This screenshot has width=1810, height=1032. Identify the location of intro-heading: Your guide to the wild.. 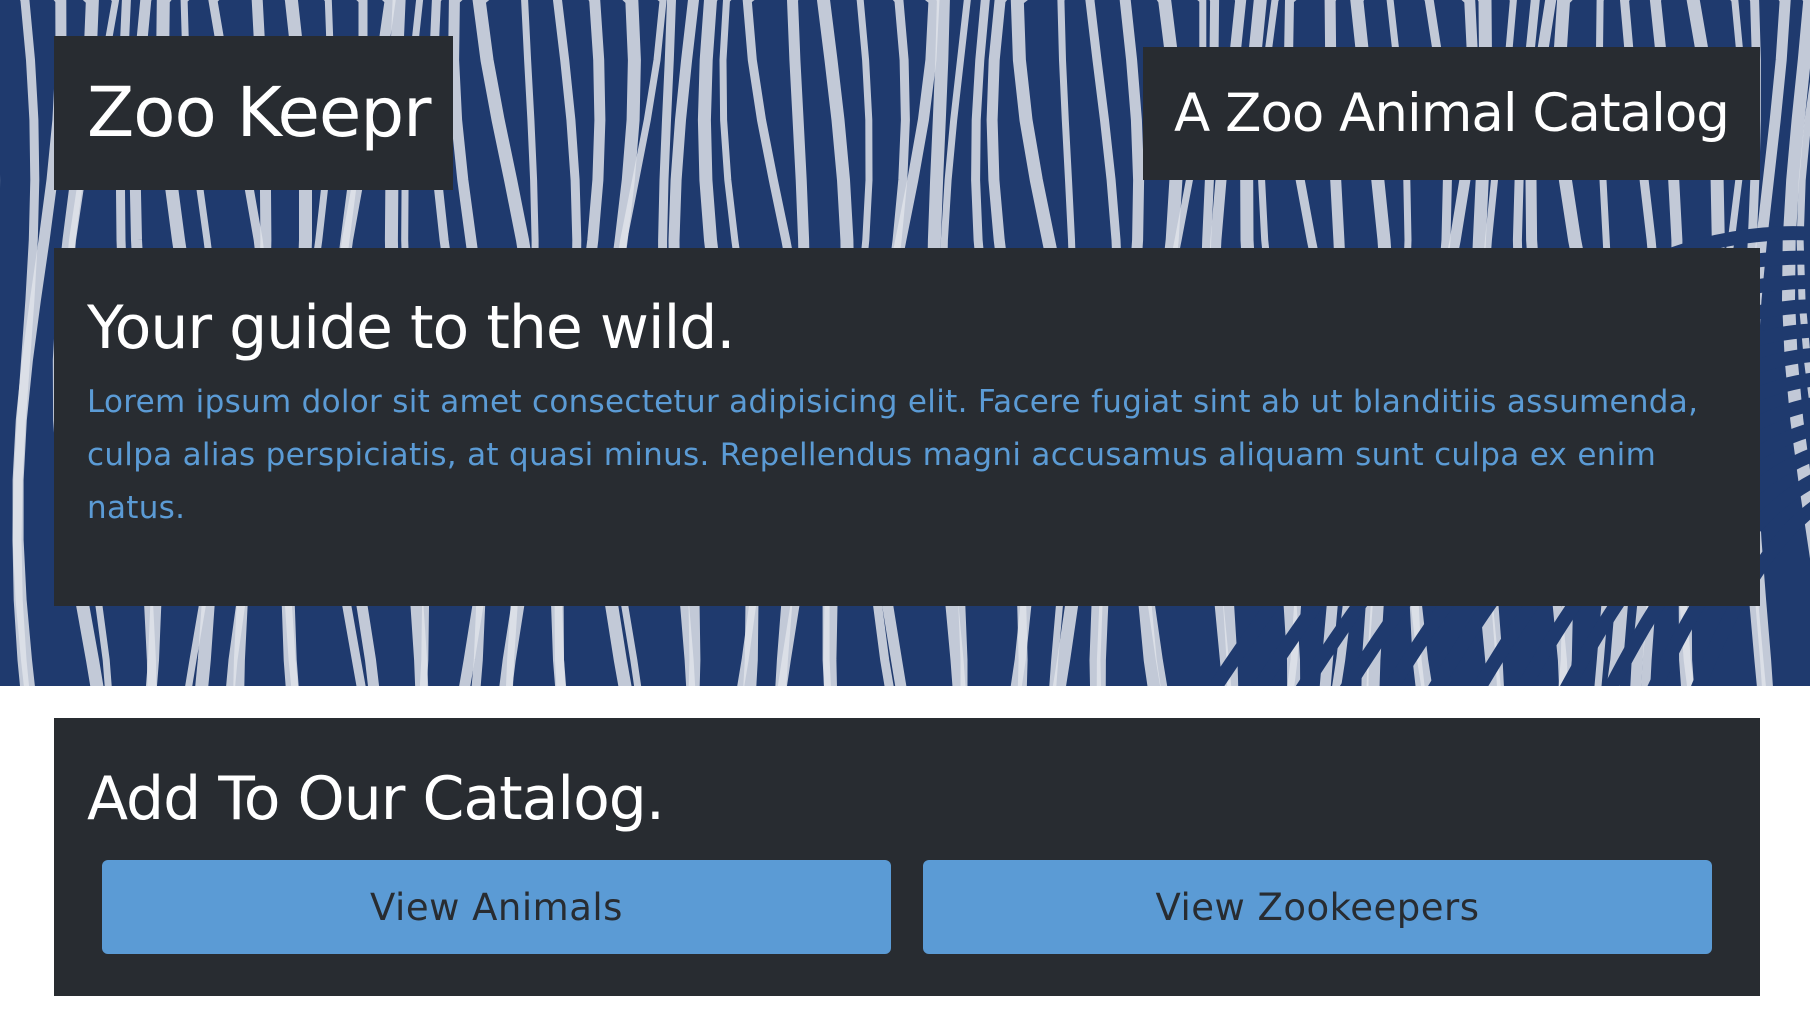
(411, 328).